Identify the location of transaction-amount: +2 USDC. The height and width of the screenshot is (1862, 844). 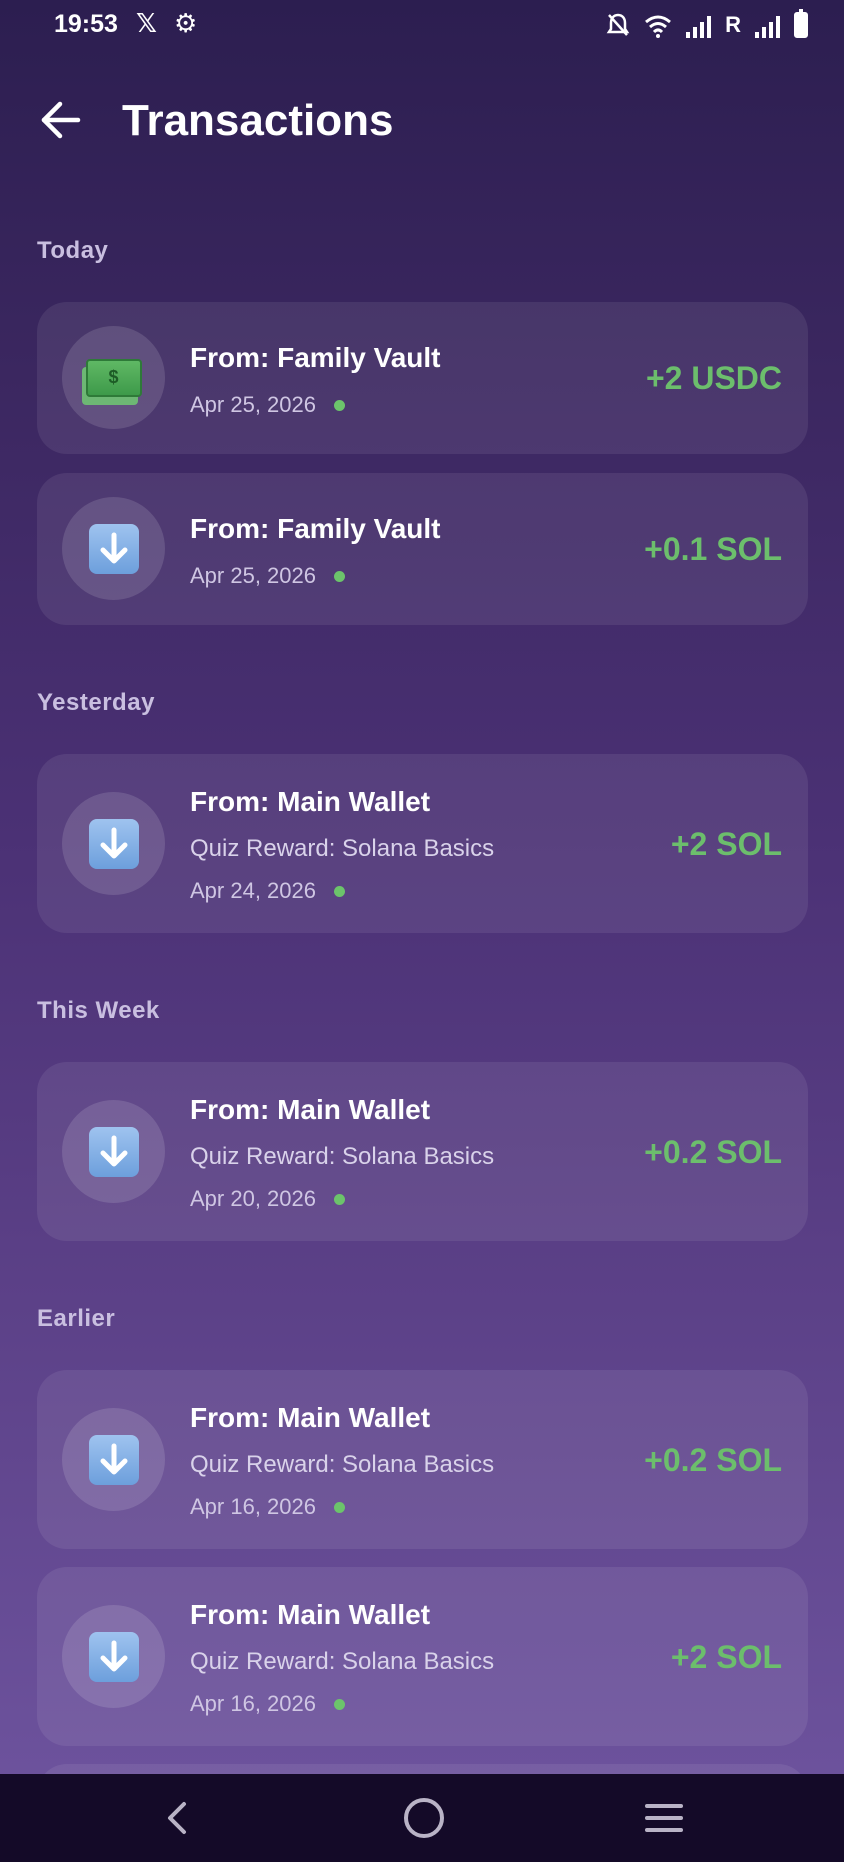
(713, 378).